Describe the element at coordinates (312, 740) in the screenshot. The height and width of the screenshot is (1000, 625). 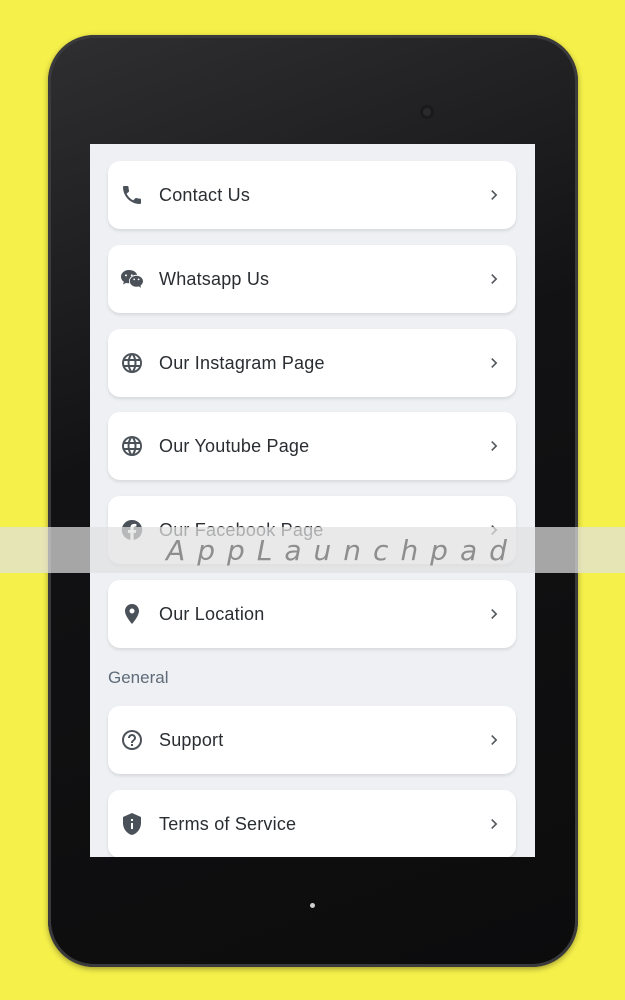
I see `support-item: Support` at that location.